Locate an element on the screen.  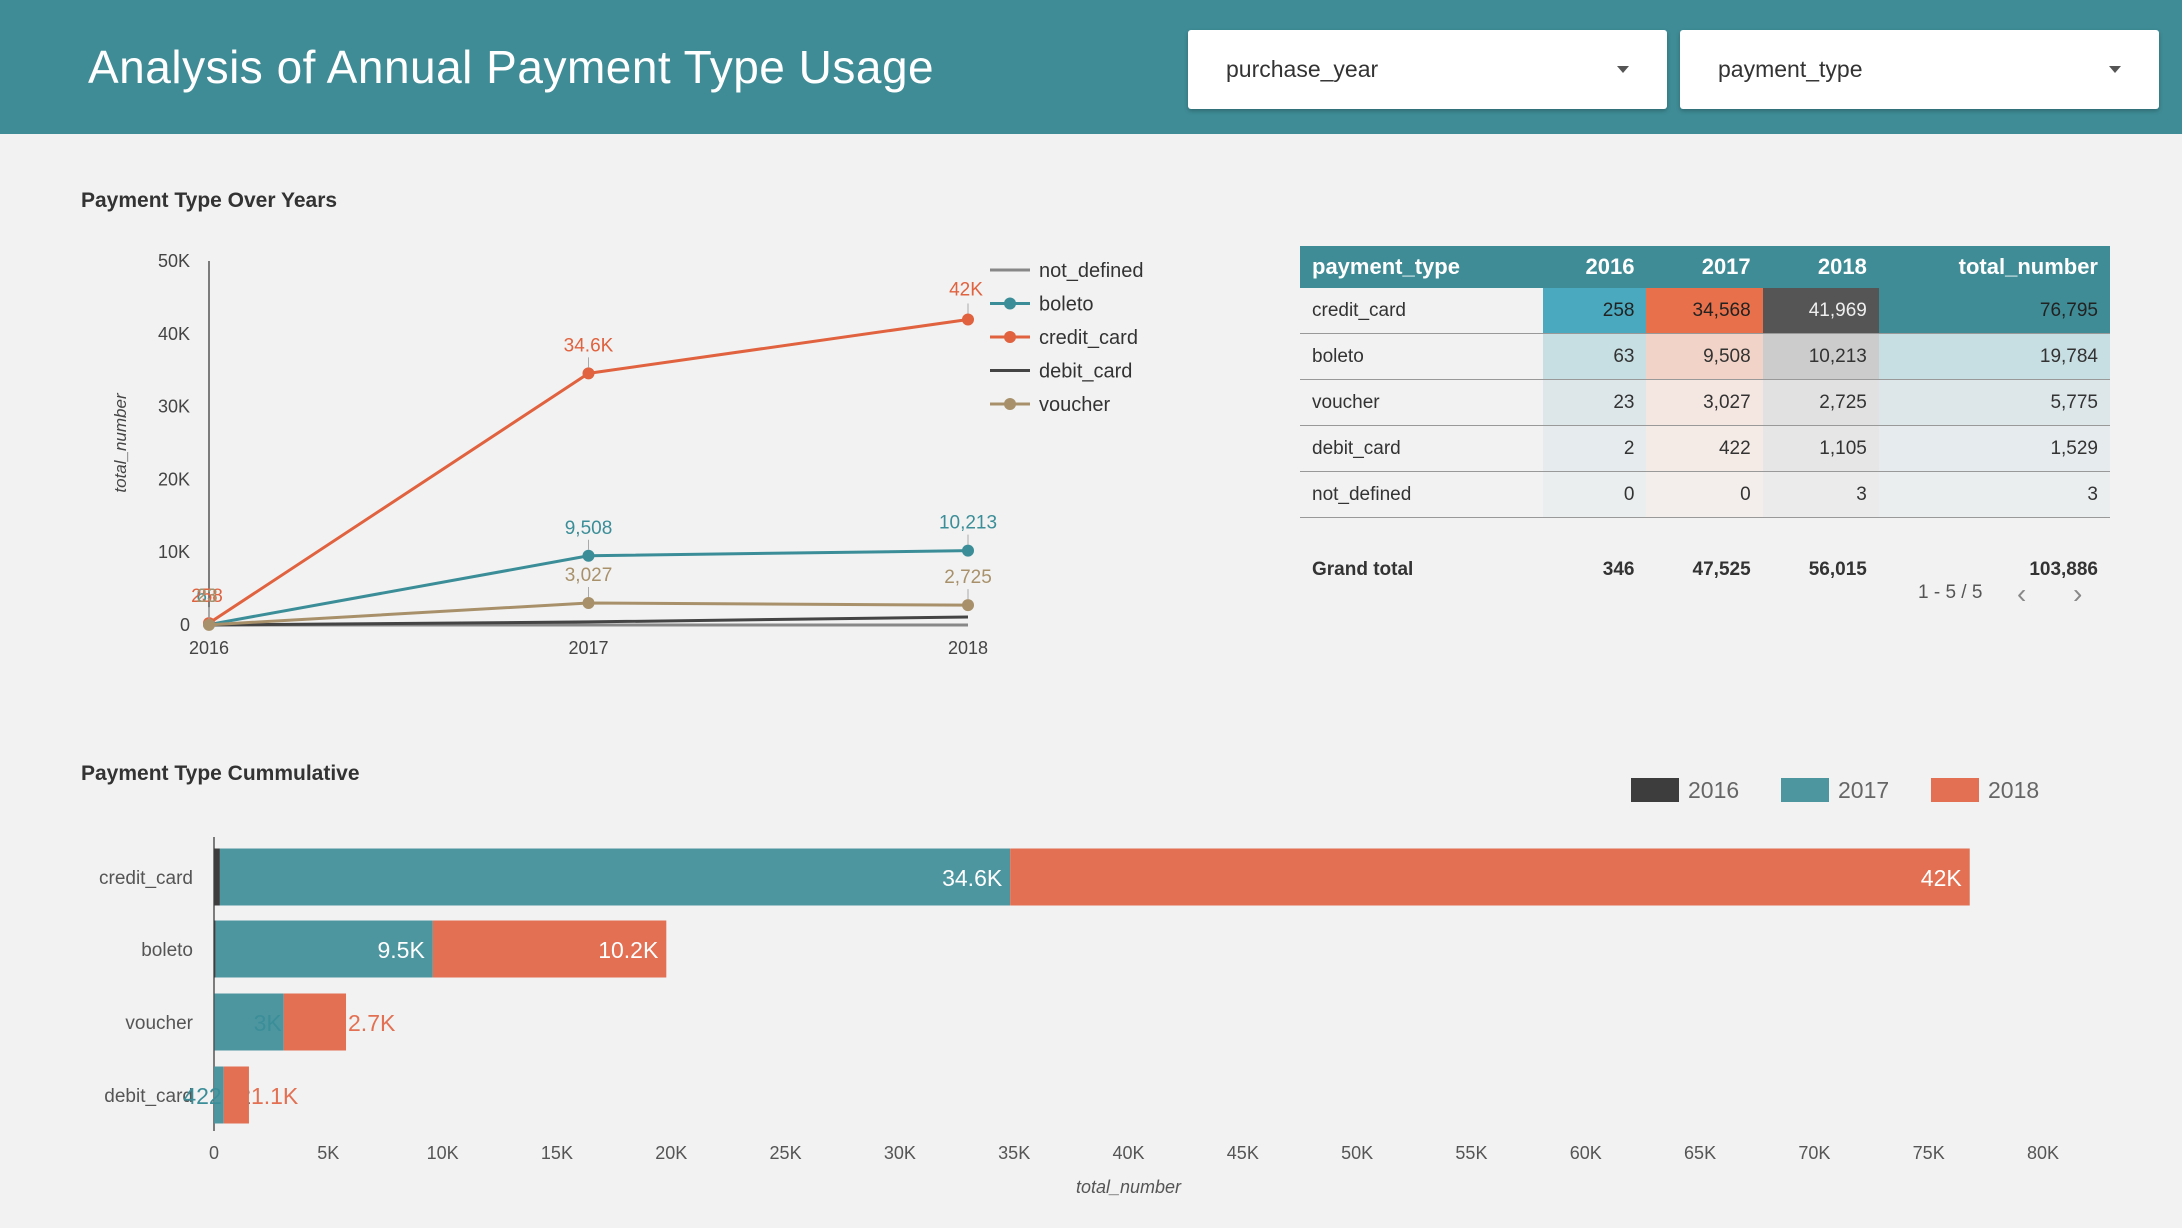
table-cell: 2,725 is located at coordinates (1820, 402).